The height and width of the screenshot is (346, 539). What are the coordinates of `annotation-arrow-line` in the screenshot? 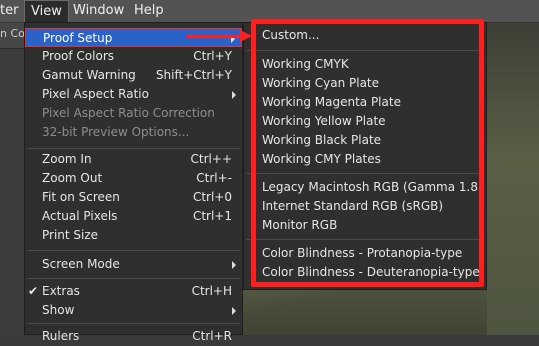 It's located at (214, 36).